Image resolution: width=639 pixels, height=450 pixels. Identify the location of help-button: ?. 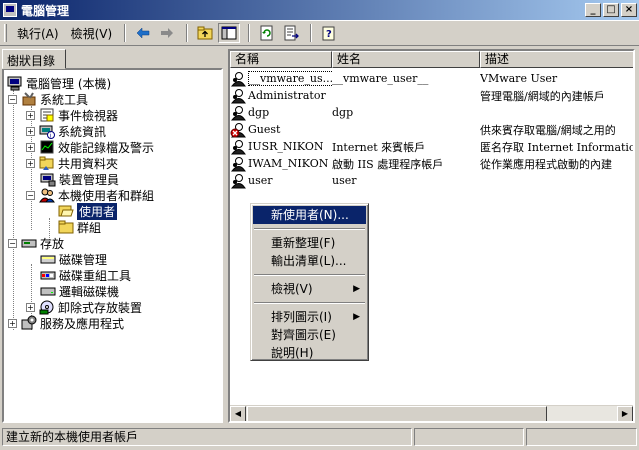
(329, 33).